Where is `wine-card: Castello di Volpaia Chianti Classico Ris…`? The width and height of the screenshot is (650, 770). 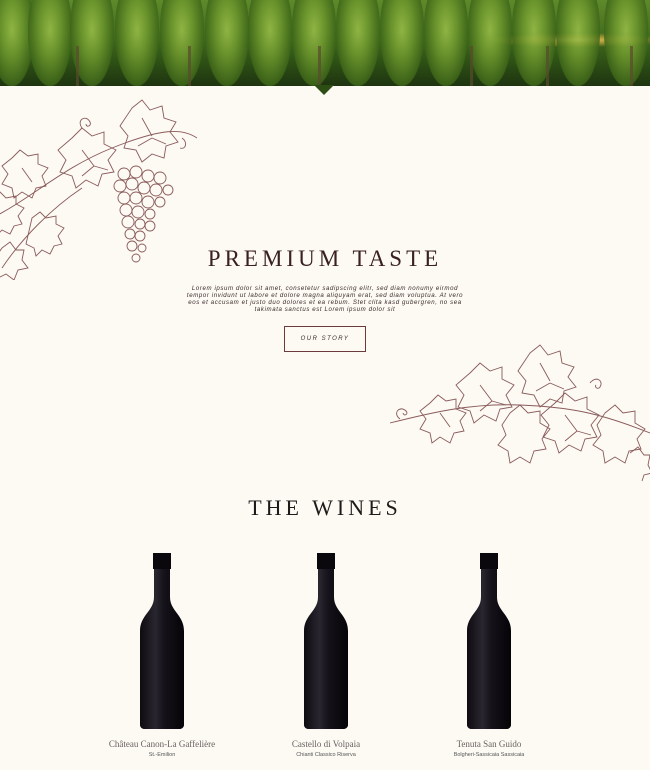
wine-card: Castello di Volpaia Chianti Classico Ris… is located at coordinates (326, 655).